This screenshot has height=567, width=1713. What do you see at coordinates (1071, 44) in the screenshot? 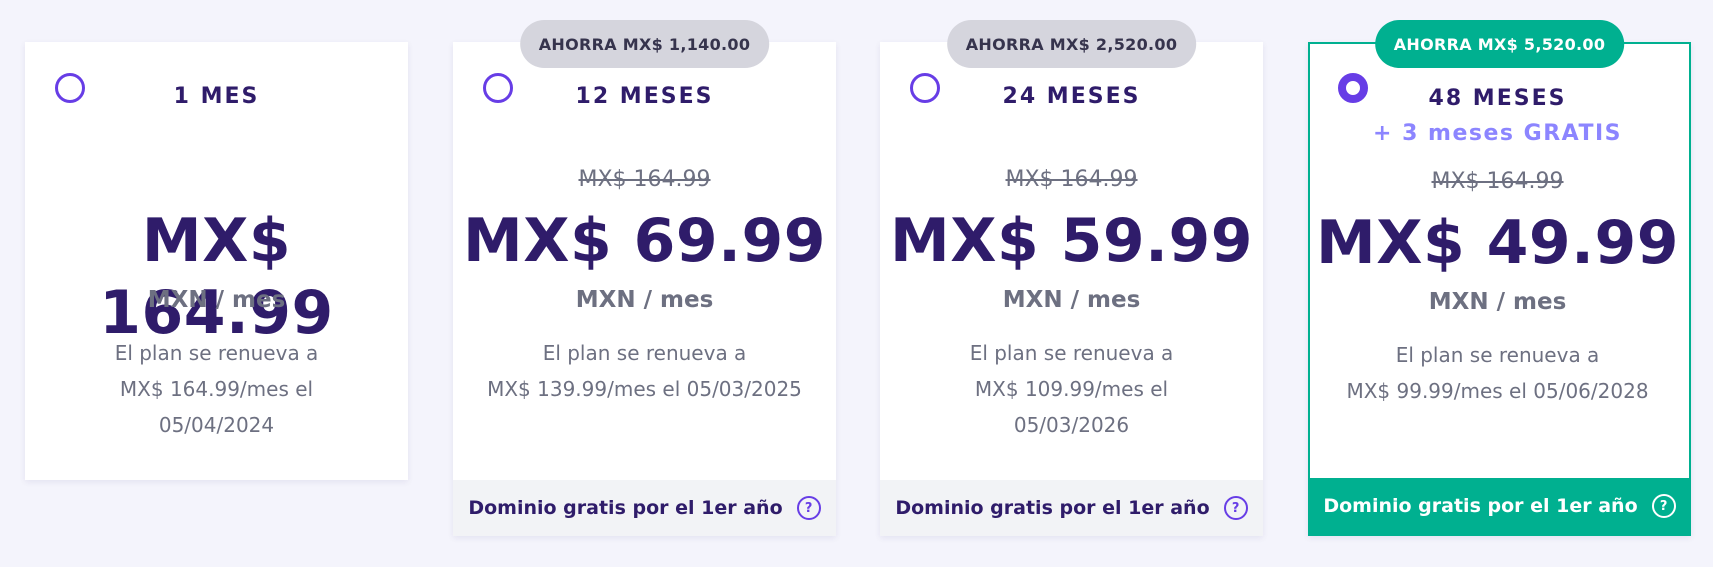
I see `savings-badge: AHORRA MX$ 2,520.00` at bounding box center [1071, 44].